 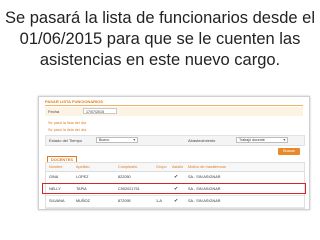 What do you see at coordinates (54, 177) in the screenshot?
I see `cell-nombre: GINA` at bounding box center [54, 177].